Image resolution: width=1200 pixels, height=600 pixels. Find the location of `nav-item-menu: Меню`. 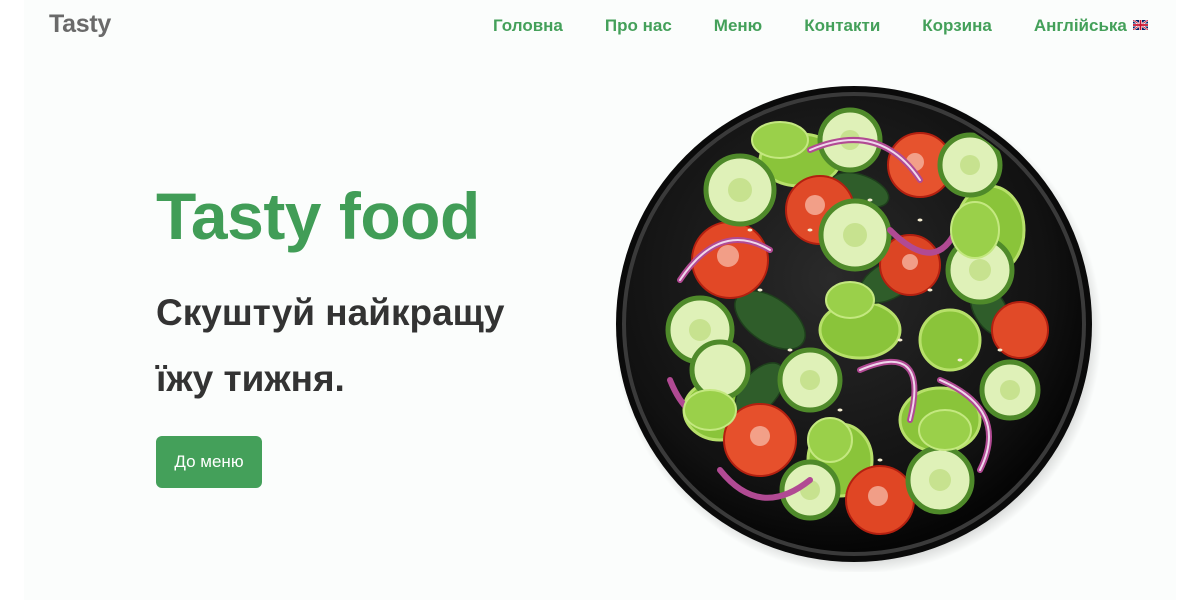

nav-item-menu: Меню is located at coordinates (738, 26).